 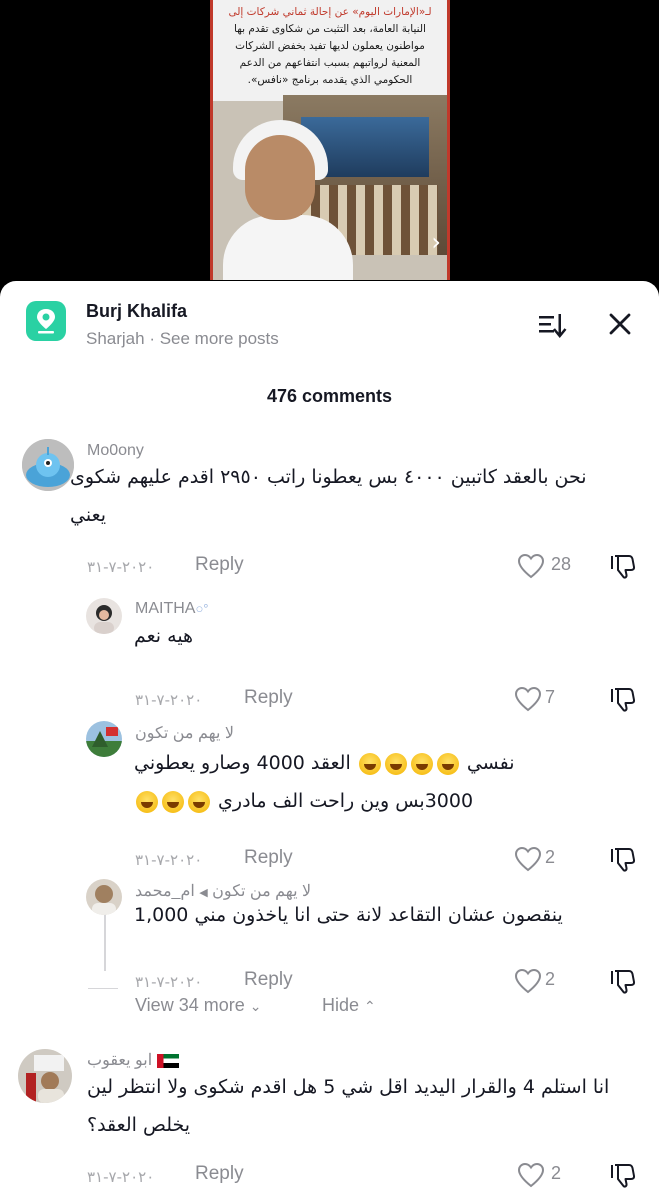 What do you see at coordinates (136, 311) in the screenshot?
I see `place-title: Burj Khalifa` at bounding box center [136, 311].